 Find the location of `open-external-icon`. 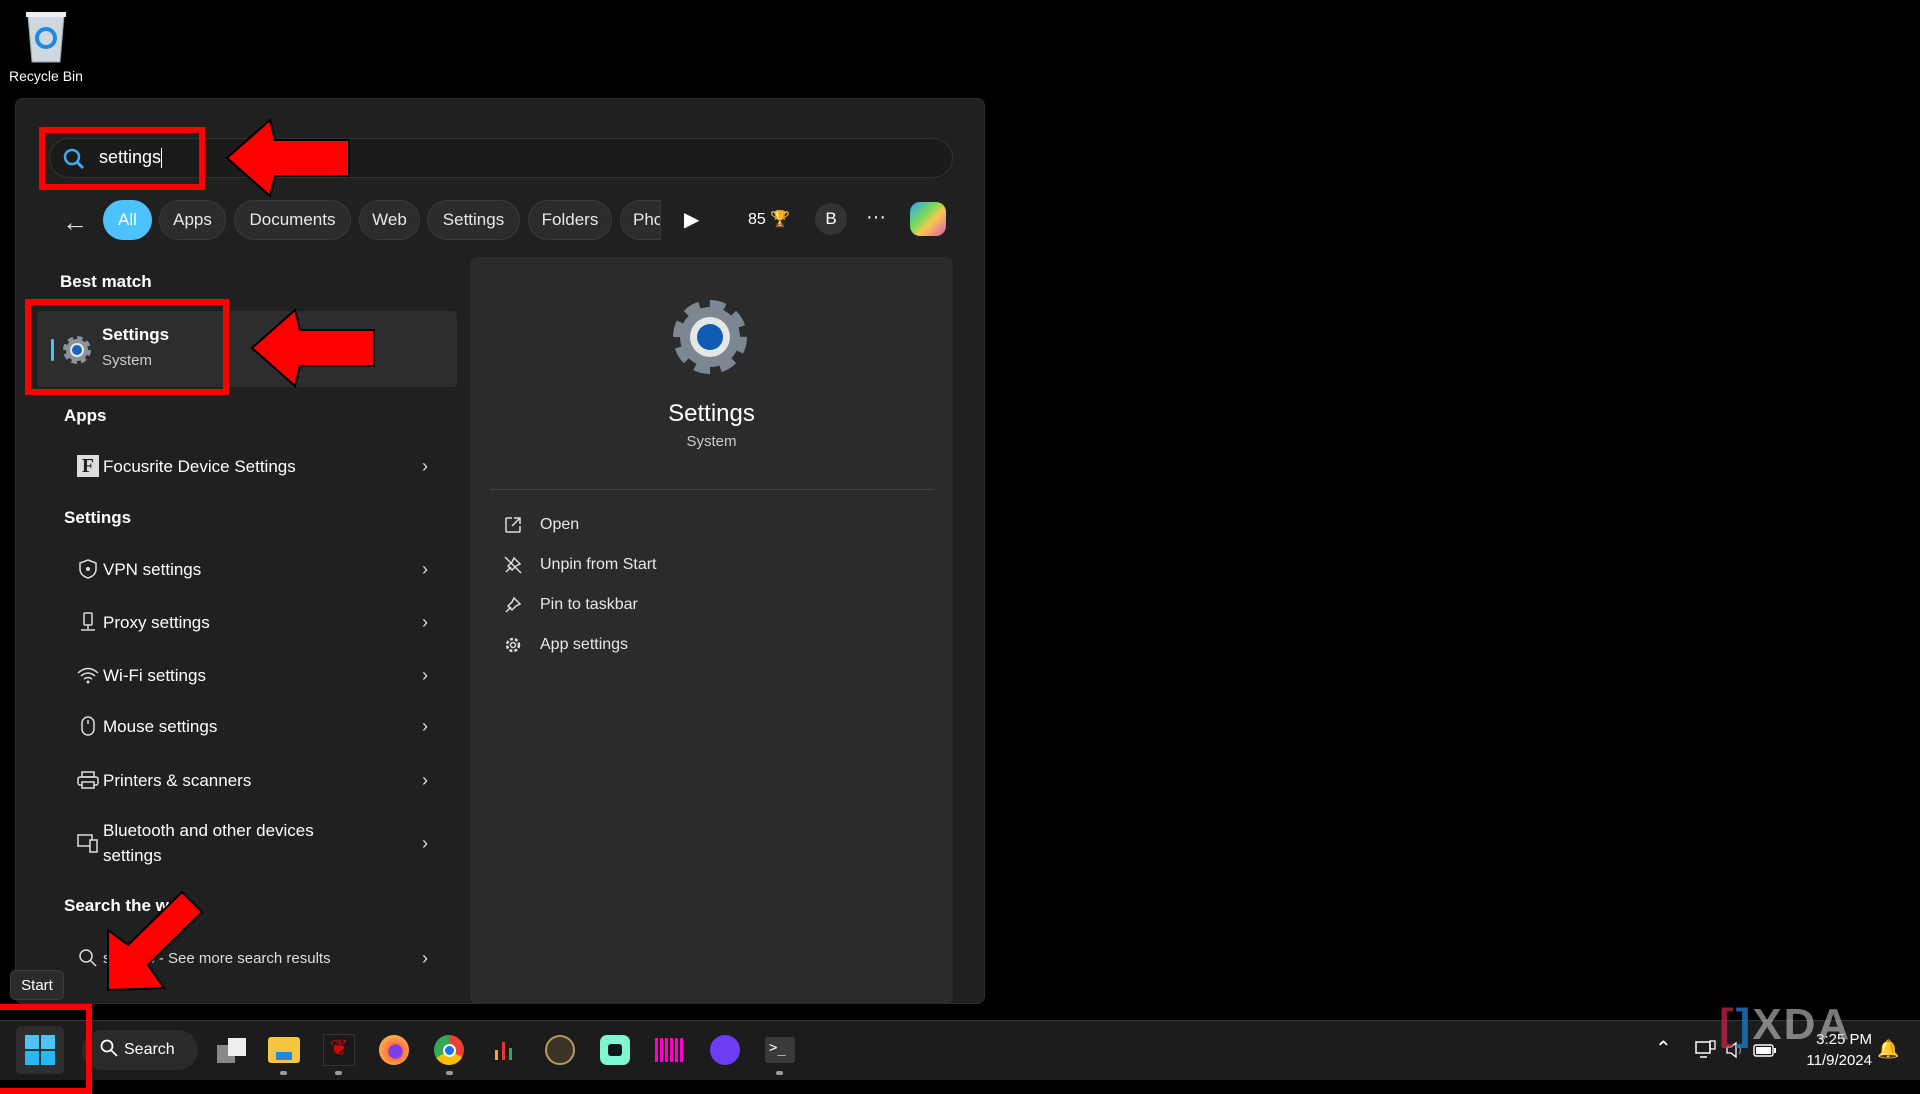

open-external-icon is located at coordinates (513, 525).